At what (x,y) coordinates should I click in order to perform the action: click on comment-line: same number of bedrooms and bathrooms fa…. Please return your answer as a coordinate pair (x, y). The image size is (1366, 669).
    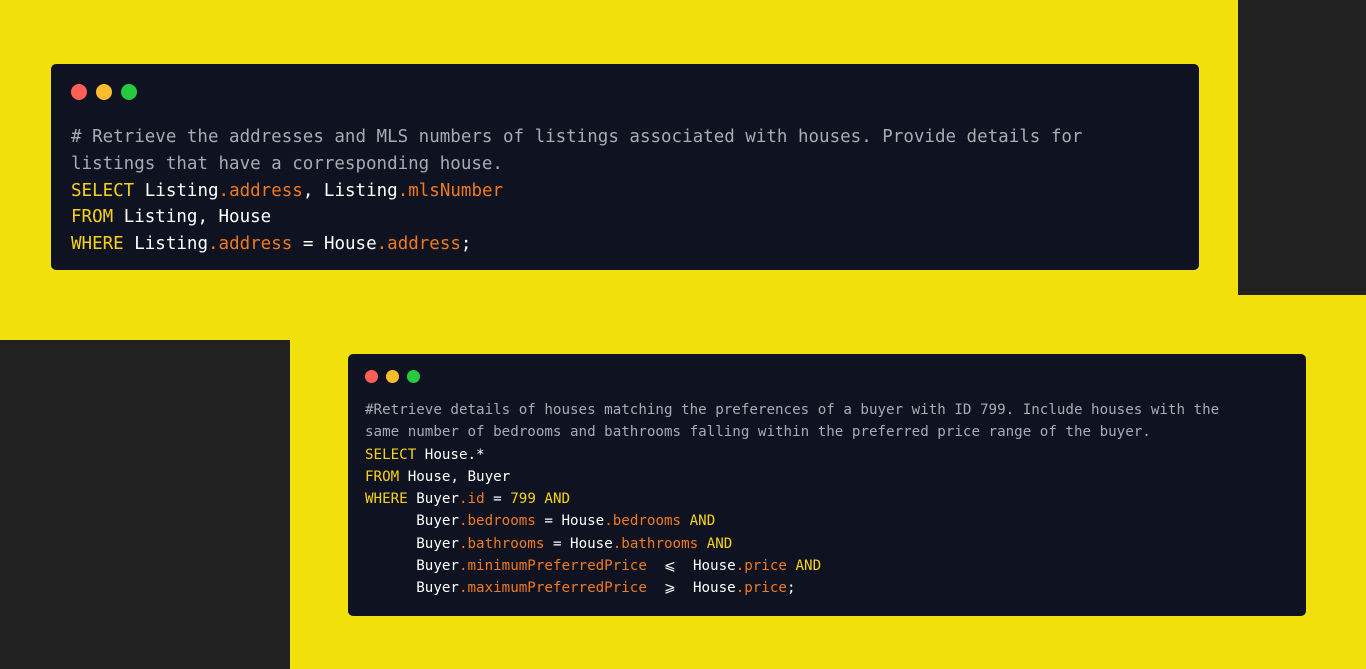
    Looking at the image, I should click on (758, 432).